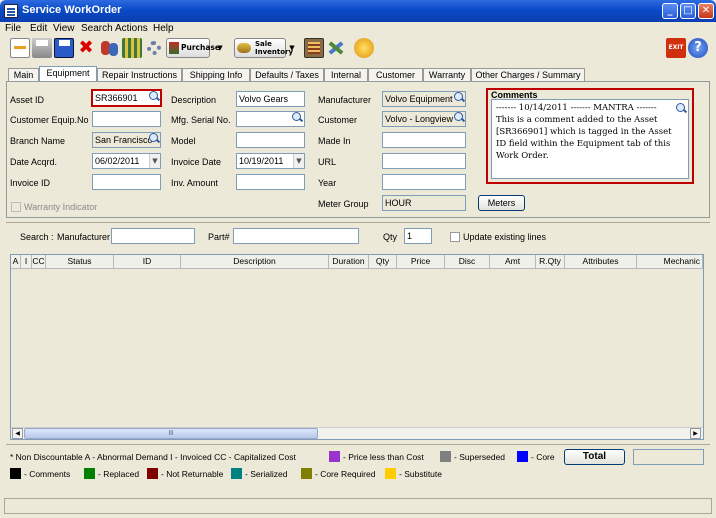  Describe the element at coordinates (550, 262) in the screenshot. I see `col-rqty: R.Qty` at that location.